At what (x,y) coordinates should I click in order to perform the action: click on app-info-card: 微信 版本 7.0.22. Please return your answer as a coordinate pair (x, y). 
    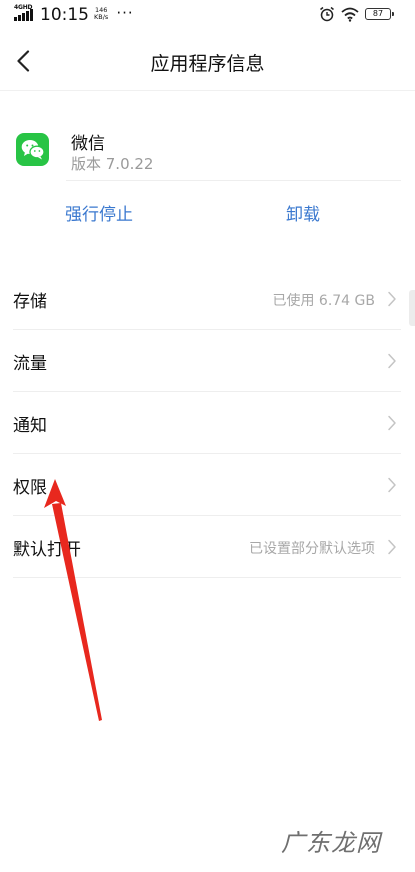
    Looking at the image, I should click on (207, 146).